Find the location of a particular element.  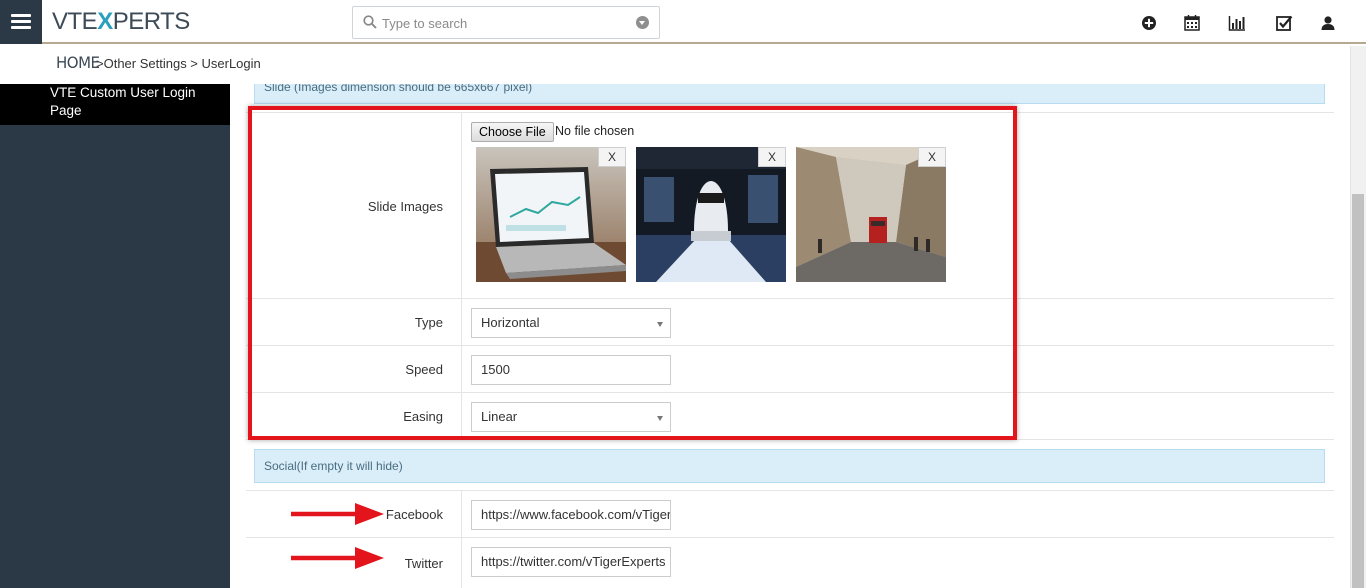

top-header: VTEXPERTS is located at coordinates (683, 22).